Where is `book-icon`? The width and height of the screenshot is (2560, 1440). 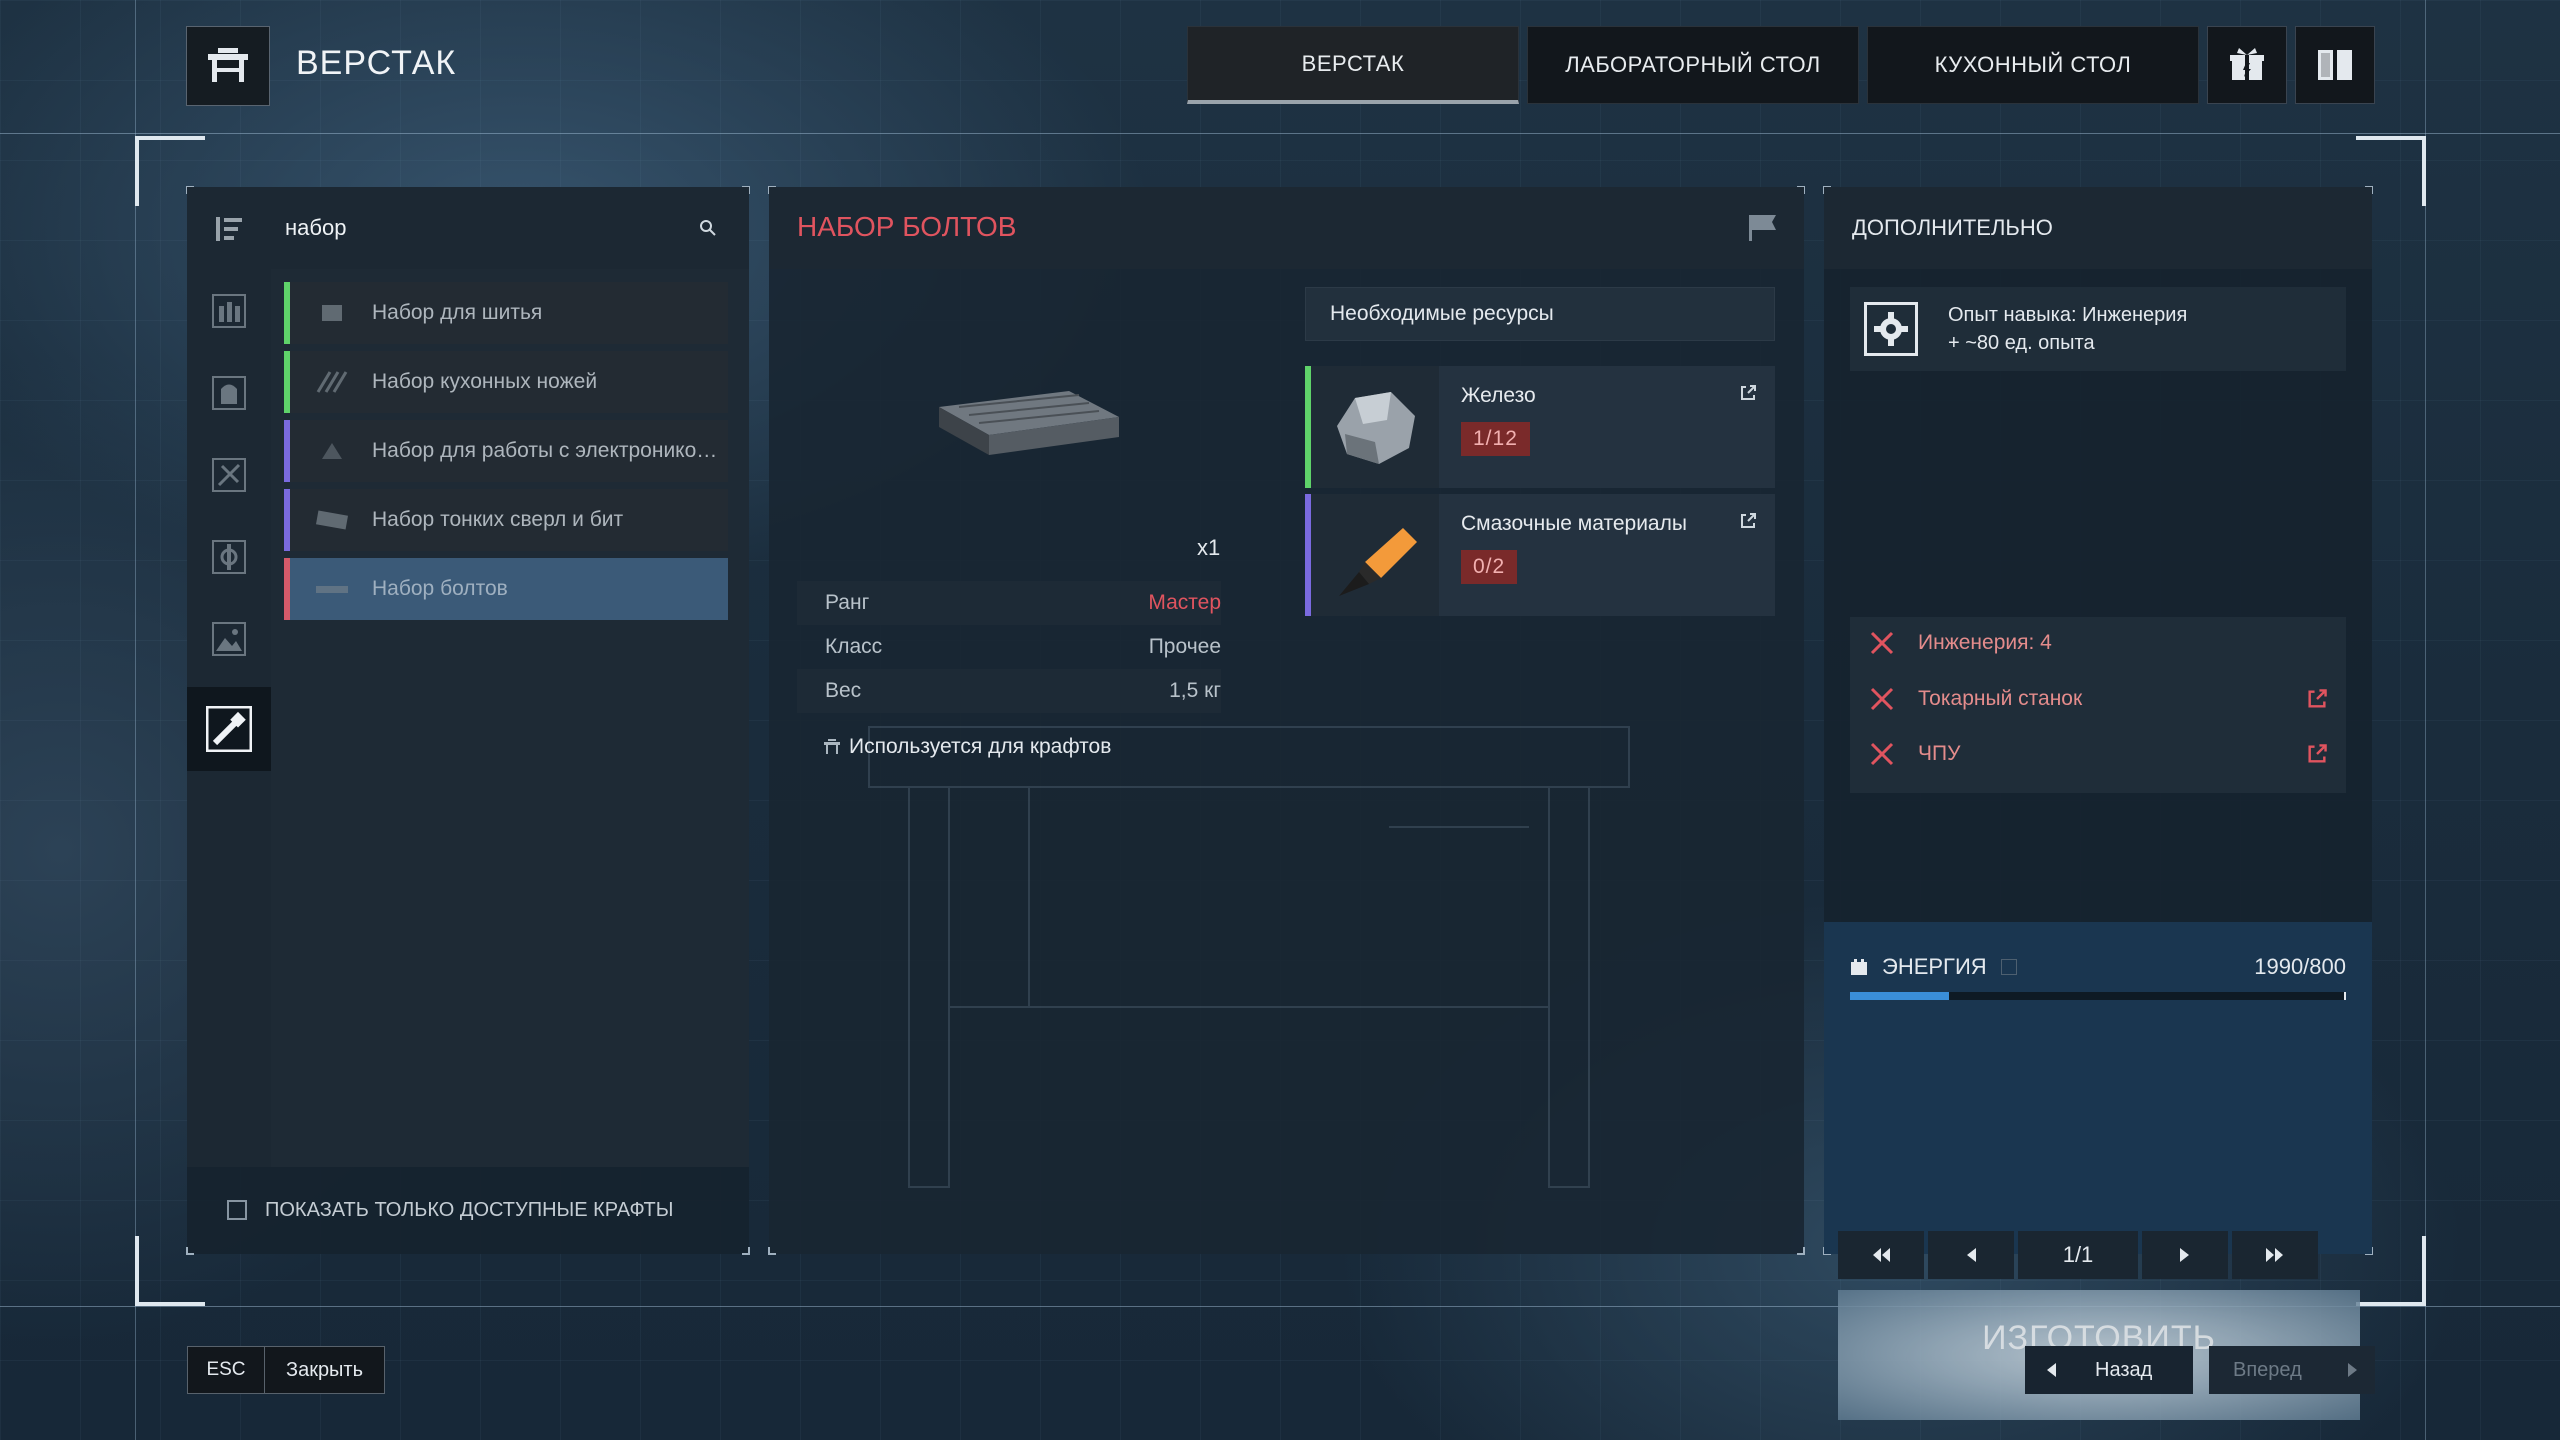 book-icon is located at coordinates (2335, 65).